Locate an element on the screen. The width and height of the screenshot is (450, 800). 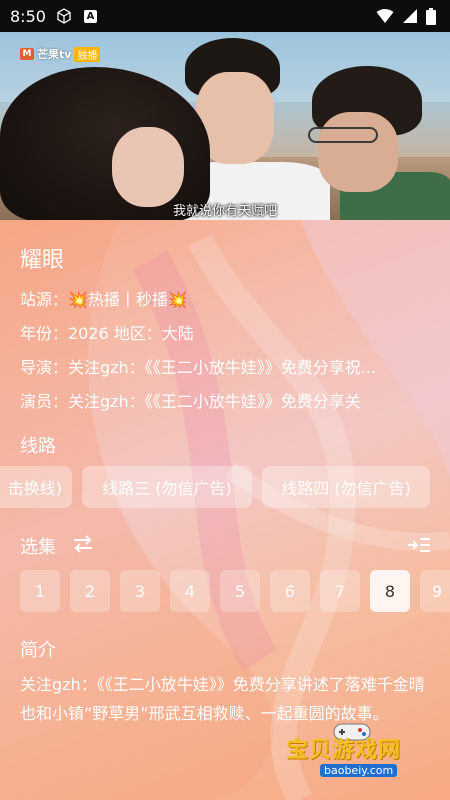
episode-button-3: 3 is located at coordinates (140, 591).